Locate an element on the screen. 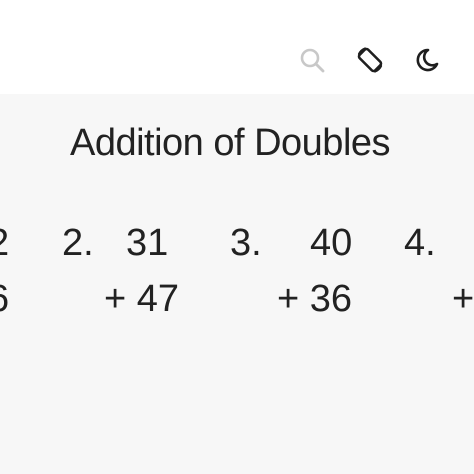  problem-2-label: 2. is located at coordinates (78, 243).